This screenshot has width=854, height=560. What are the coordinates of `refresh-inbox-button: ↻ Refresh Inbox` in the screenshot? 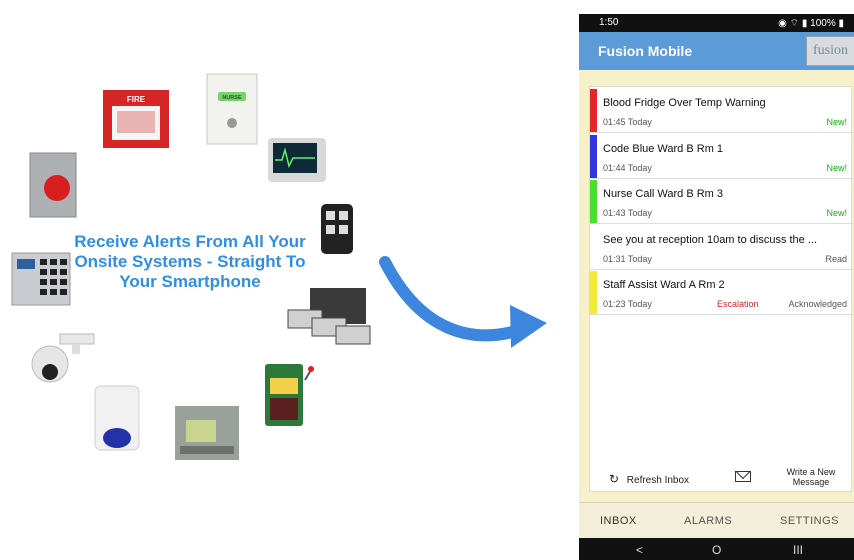 It's located at (648, 479).